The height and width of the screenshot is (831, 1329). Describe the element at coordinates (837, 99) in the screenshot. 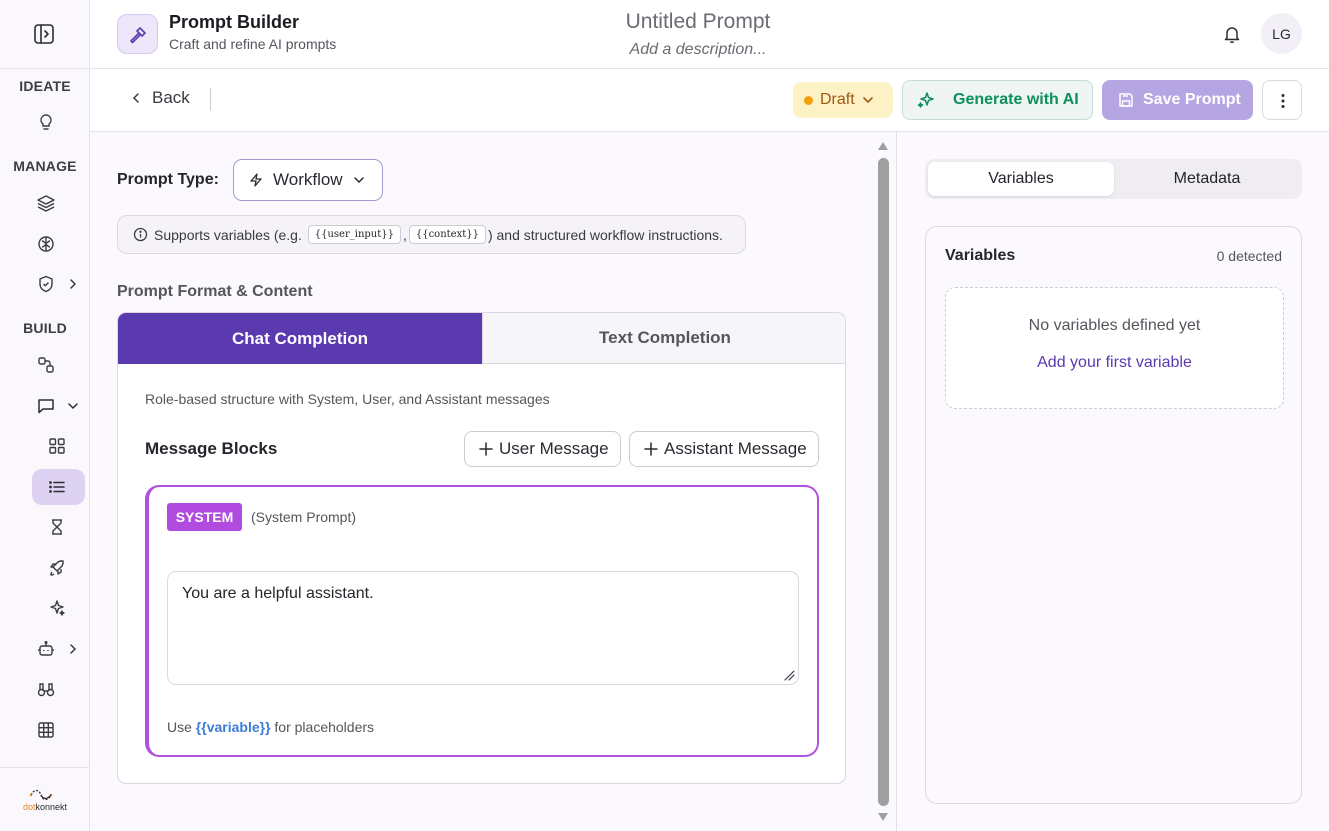

I see `status-label: Draft` at that location.